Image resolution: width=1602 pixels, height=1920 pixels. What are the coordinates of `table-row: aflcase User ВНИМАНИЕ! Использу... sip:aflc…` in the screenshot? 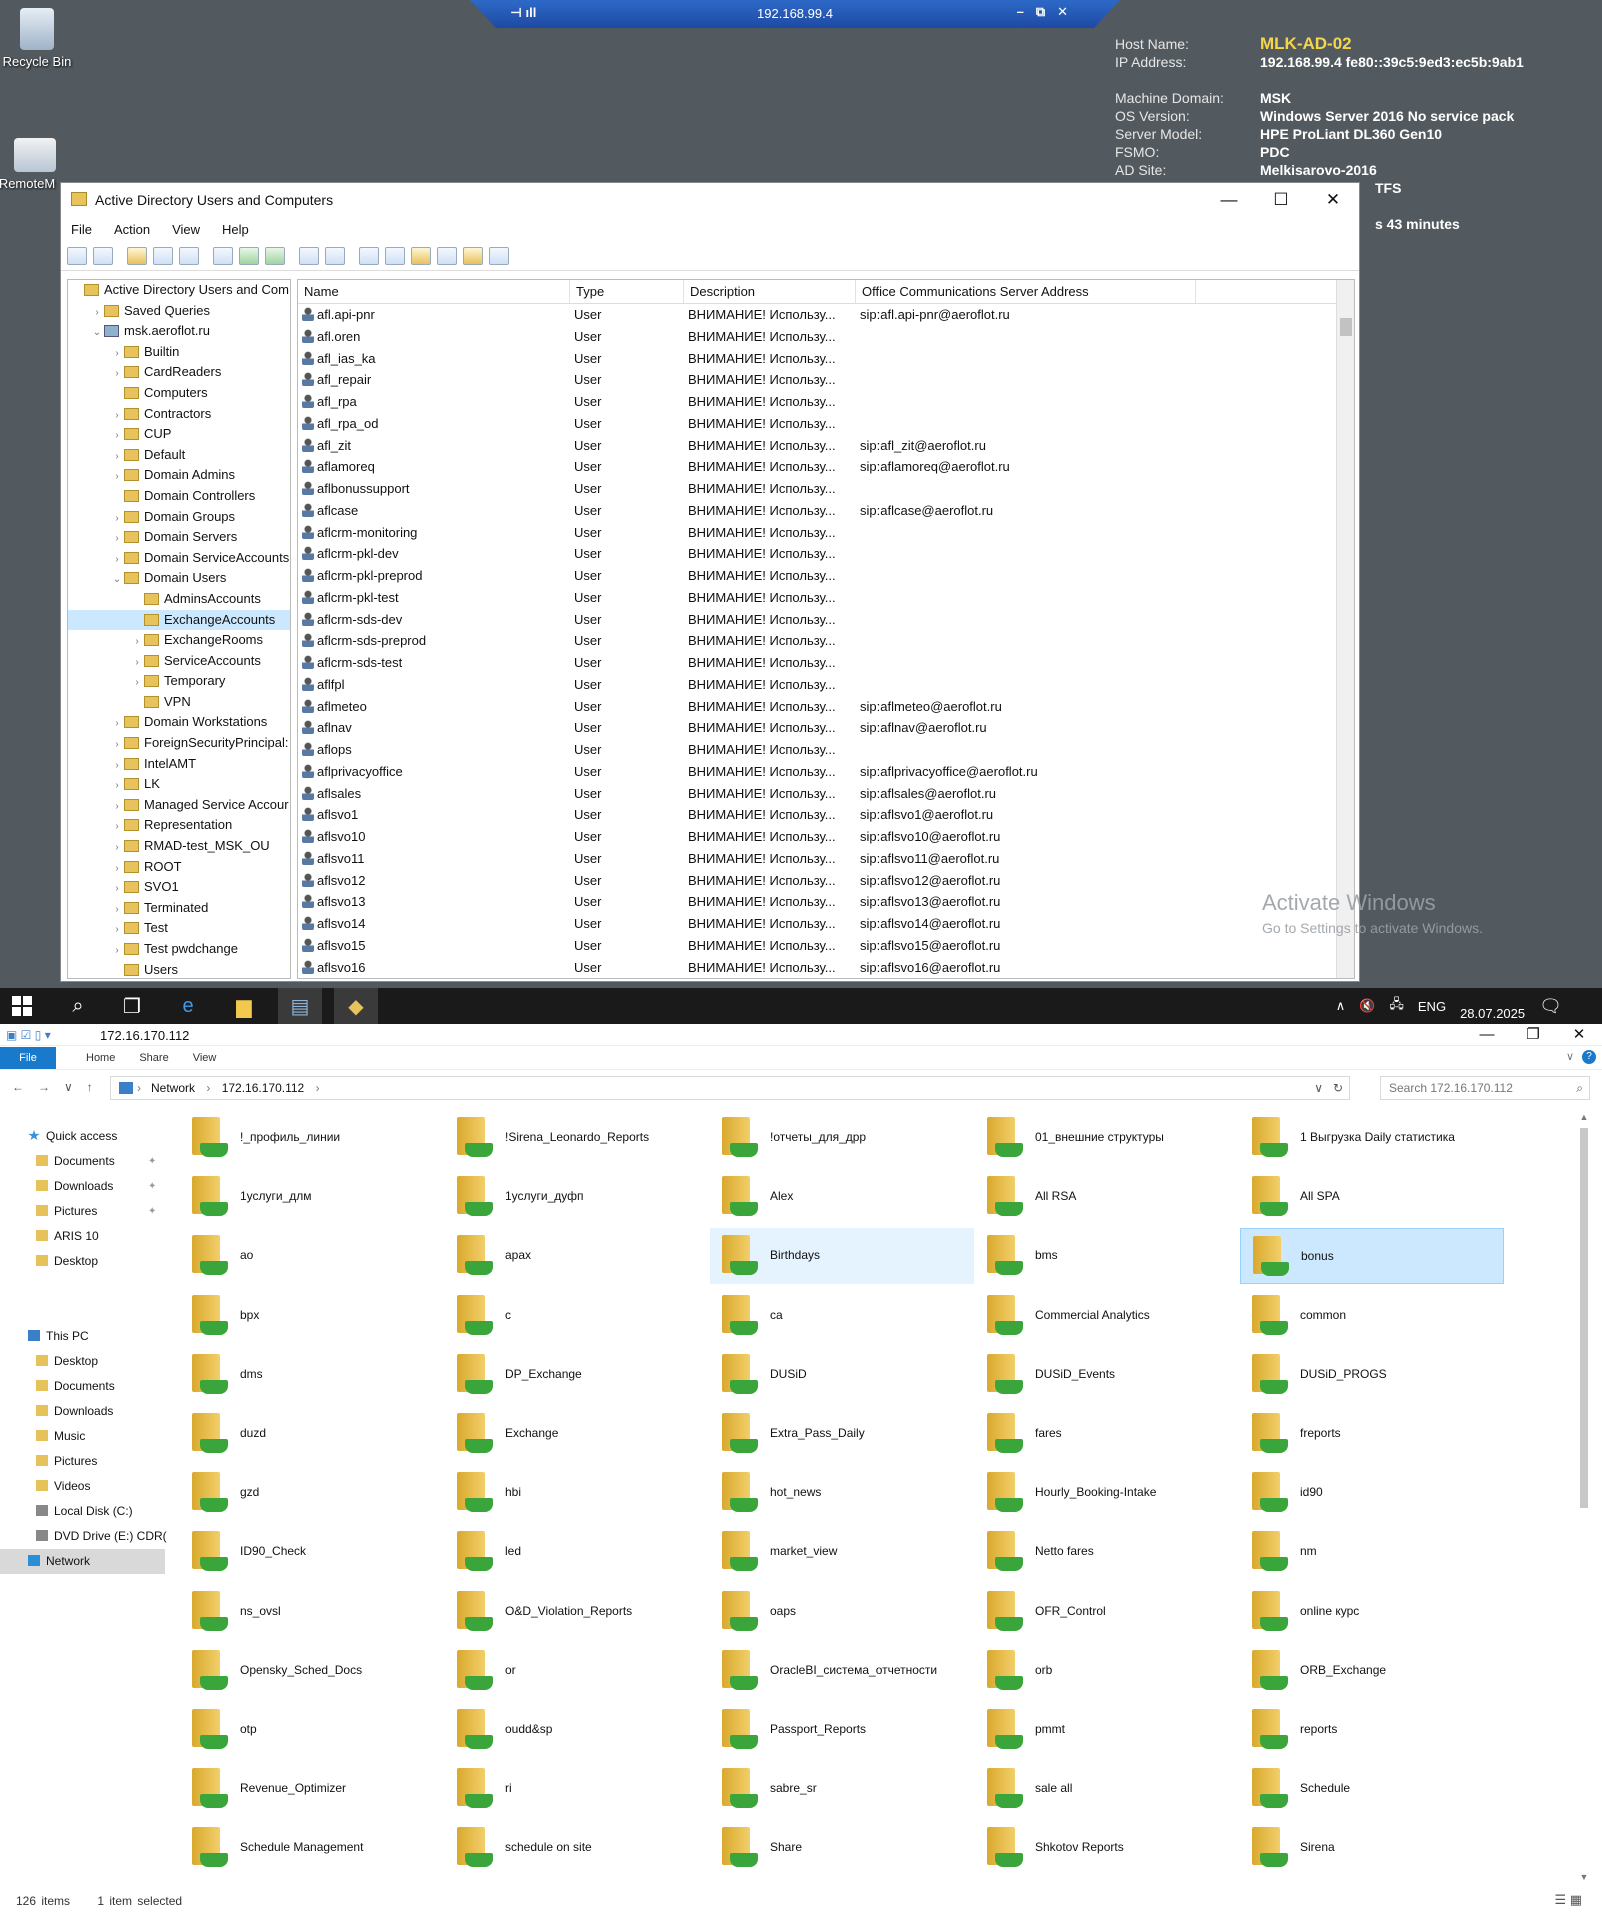 It's located at (826, 511).